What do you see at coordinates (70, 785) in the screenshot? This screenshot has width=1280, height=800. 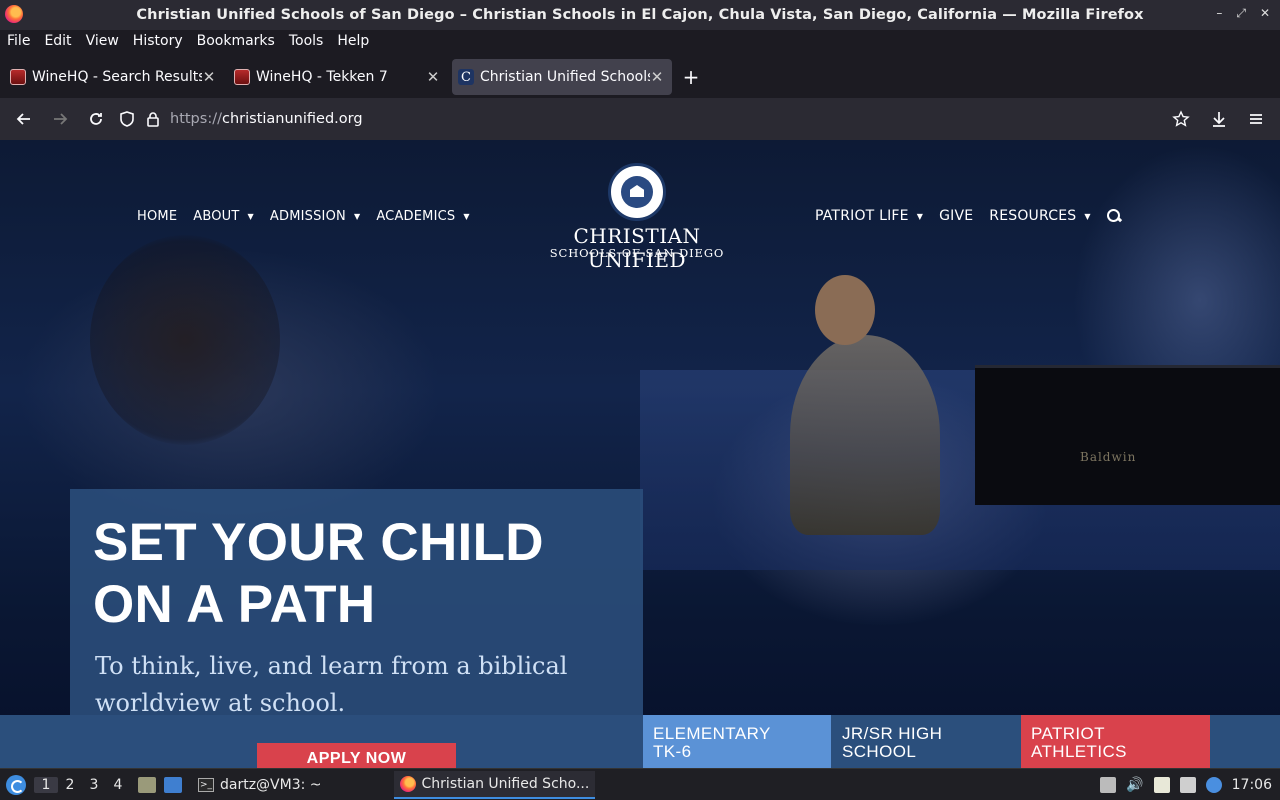 I see `workspace-2: 2` at bounding box center [70, 785].